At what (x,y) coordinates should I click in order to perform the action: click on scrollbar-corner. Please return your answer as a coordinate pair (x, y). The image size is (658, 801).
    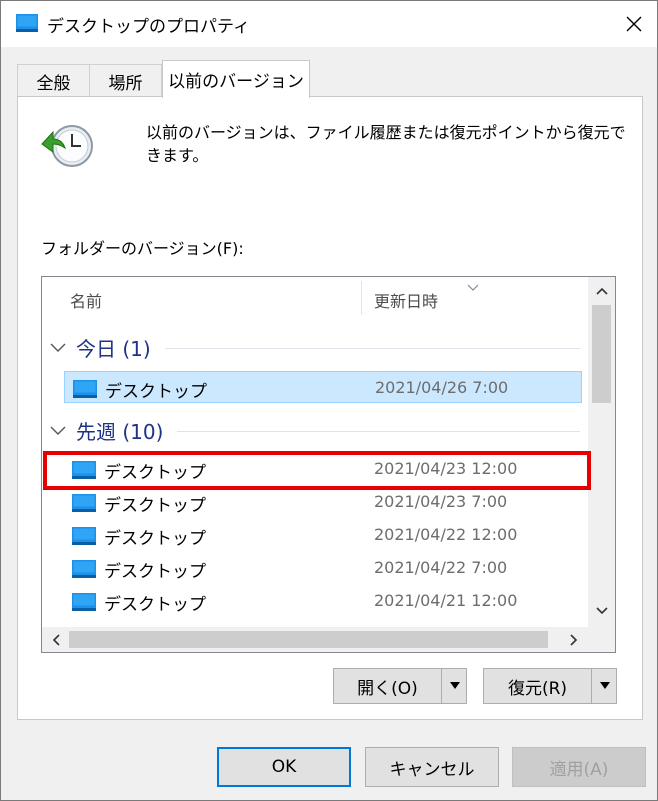
    Looking at the image, I should click on (601, 639).